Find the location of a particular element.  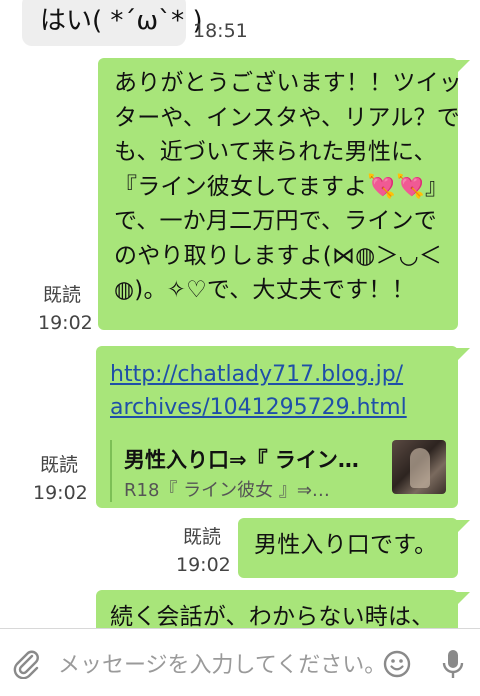

incoming-message-time: 18:51 is located at coordinates (220, 31).